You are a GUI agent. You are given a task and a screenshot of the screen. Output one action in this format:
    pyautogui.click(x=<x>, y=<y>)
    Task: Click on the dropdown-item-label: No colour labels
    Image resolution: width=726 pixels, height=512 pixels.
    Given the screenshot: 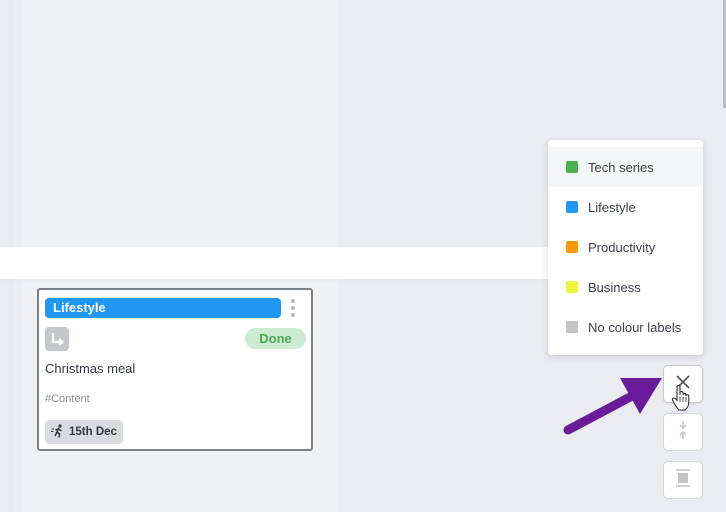 What is the action you would take?
    pyautogui.click(x=635, y=327)
    